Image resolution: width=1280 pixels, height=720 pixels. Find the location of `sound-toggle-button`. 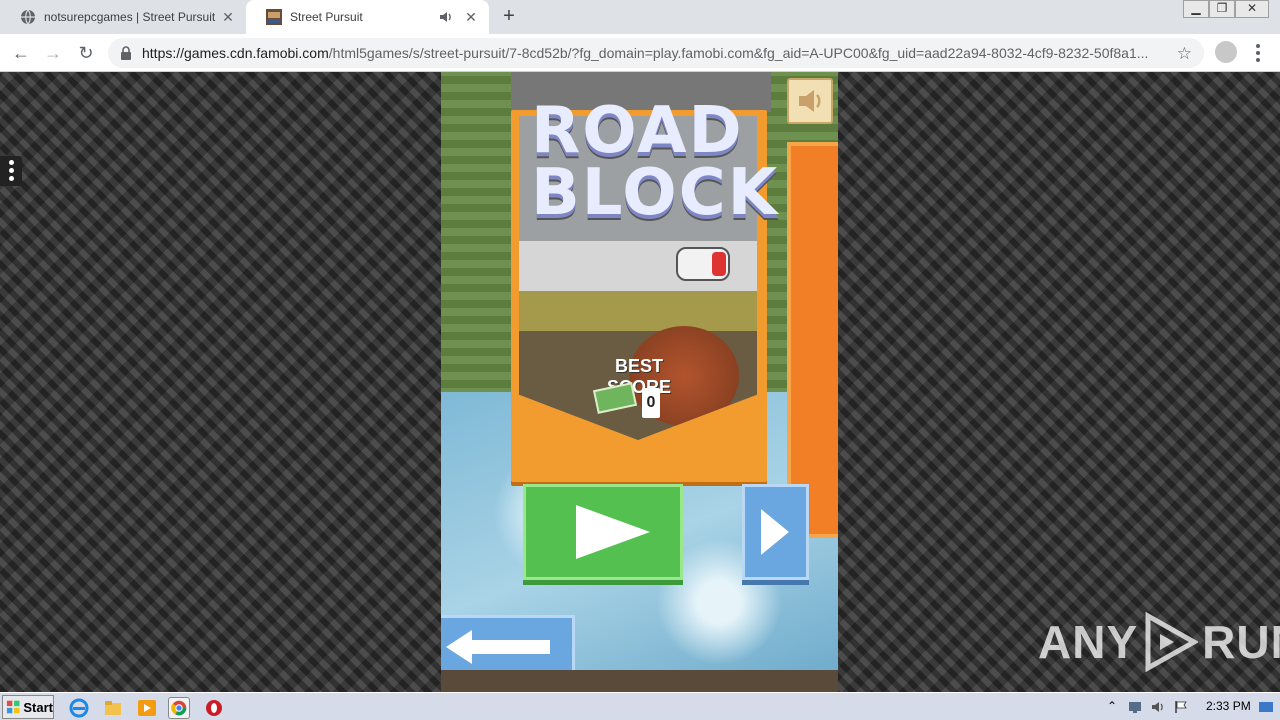

sound-toggle-button is located at coordinates (810, 101).